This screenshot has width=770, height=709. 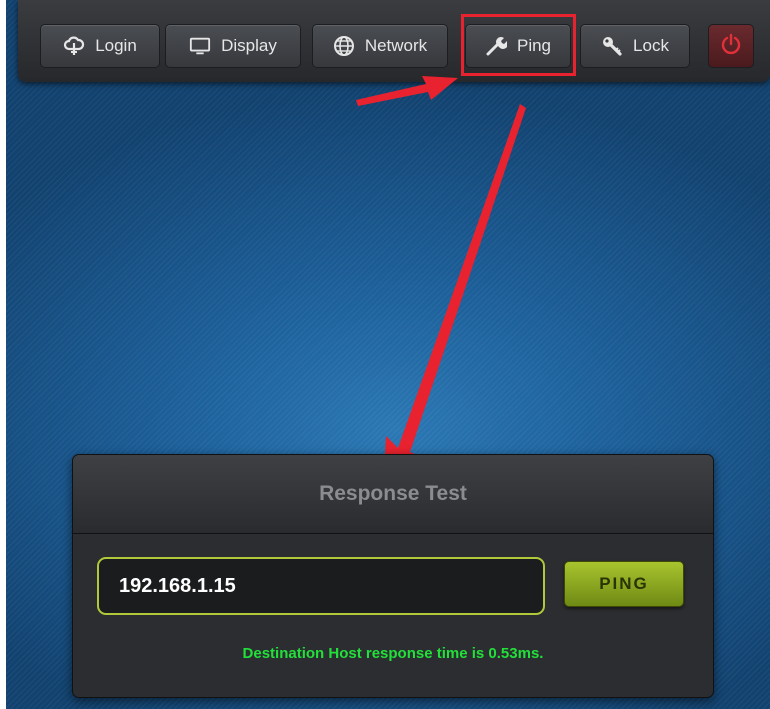 I want to click on lock-button: Lock, so click(x=635, y=46).